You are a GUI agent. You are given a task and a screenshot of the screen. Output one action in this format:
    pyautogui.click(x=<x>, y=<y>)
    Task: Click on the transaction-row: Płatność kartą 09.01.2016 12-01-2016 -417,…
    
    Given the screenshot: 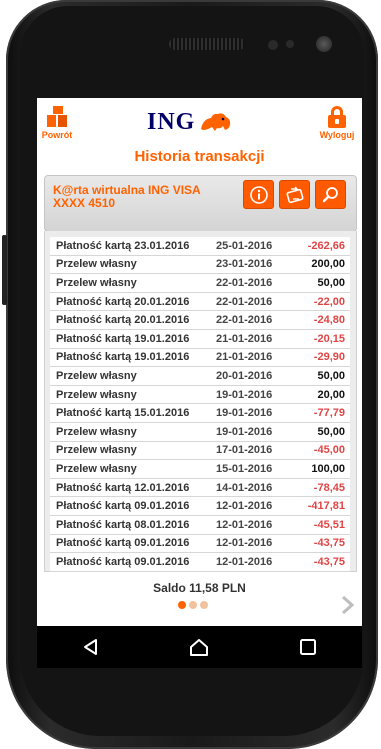 What is the action you would take?
    pyautogui.click(x=200, y=506)
    